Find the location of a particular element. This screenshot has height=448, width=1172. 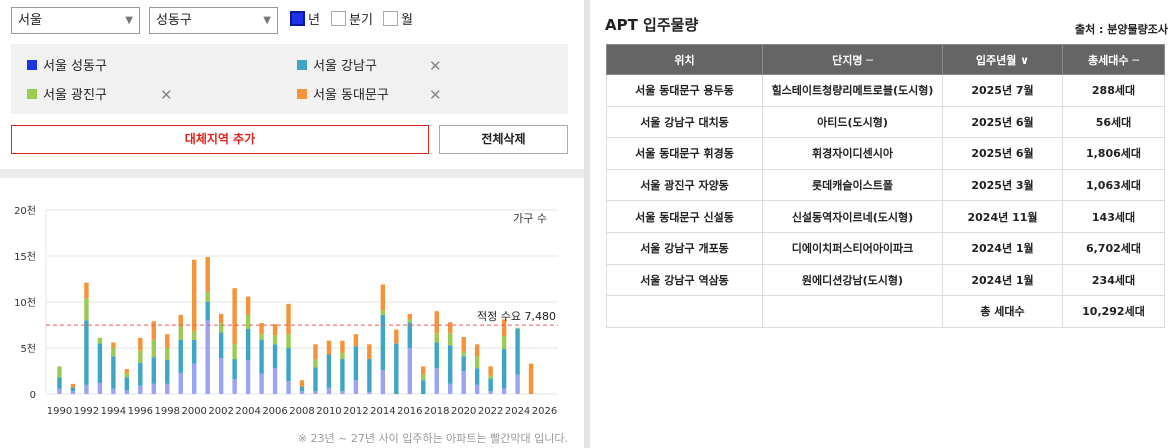

column-header-location: 위치 is located at coordinates (684, 59).